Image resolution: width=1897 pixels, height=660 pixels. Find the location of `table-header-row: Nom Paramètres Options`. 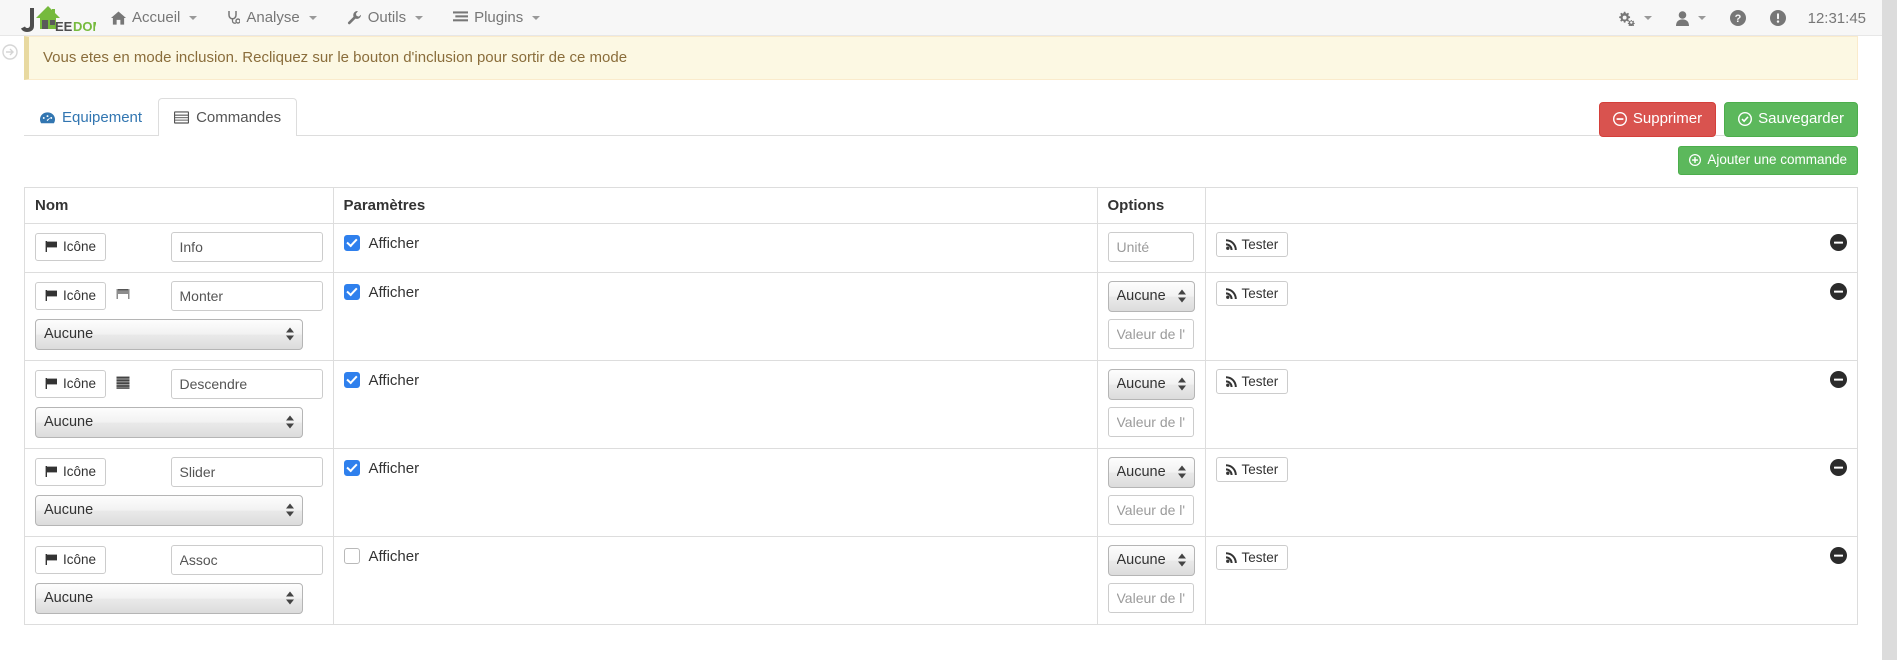

table-header-row: Nom Paramètres Options is located at coordinates (941, 205).